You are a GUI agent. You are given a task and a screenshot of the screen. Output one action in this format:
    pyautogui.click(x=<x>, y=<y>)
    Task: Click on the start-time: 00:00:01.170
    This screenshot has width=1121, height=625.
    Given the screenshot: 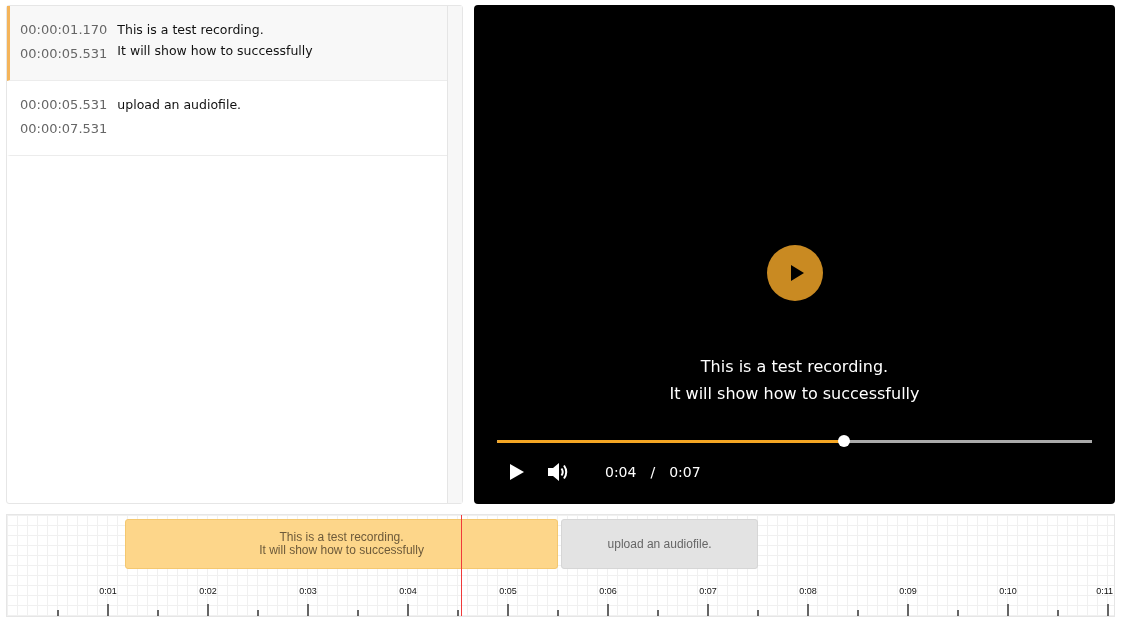 What is the action you would take?
    pyautogui.click(x=64, y=30)
    